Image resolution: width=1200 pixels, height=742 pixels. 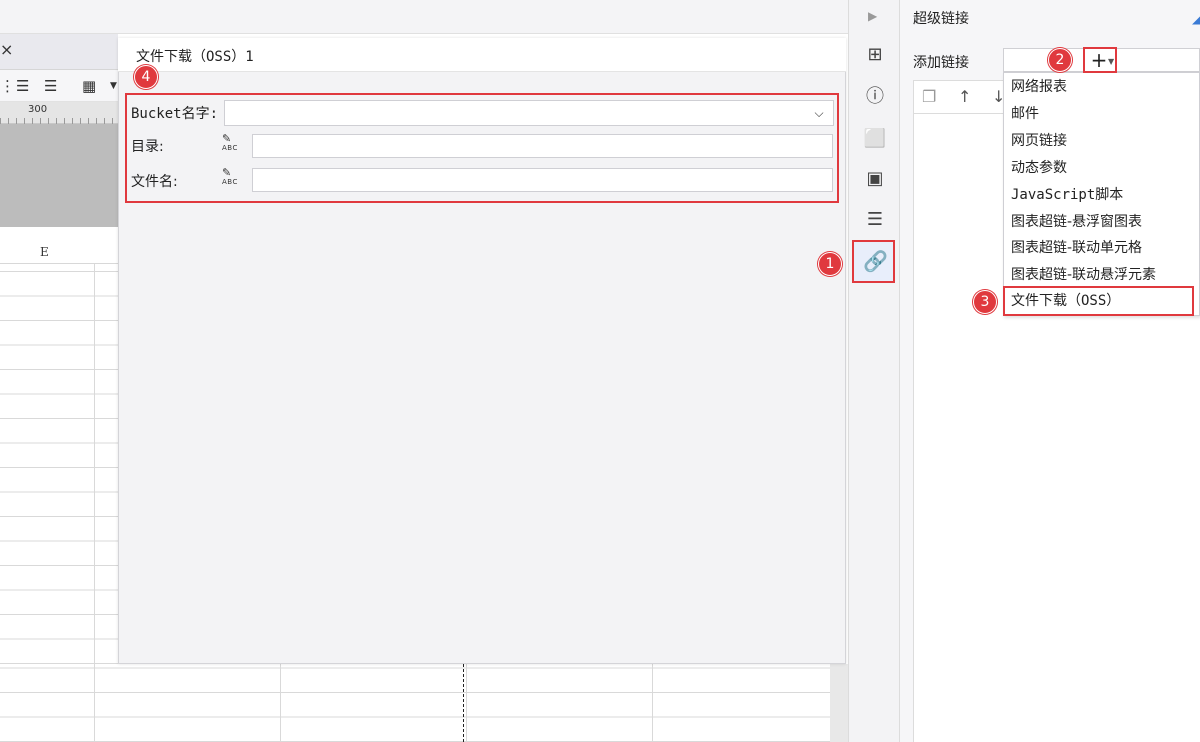 I want to click on column-header-row, so click(x=59, y=251).